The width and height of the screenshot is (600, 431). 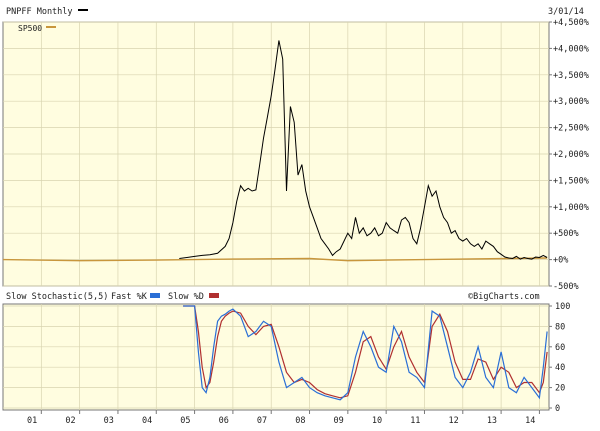 What do you see at coordinates (560, 261) in the screenshot?
I see `main-y-tick-label: +0%` at bounding box center [560, 261].